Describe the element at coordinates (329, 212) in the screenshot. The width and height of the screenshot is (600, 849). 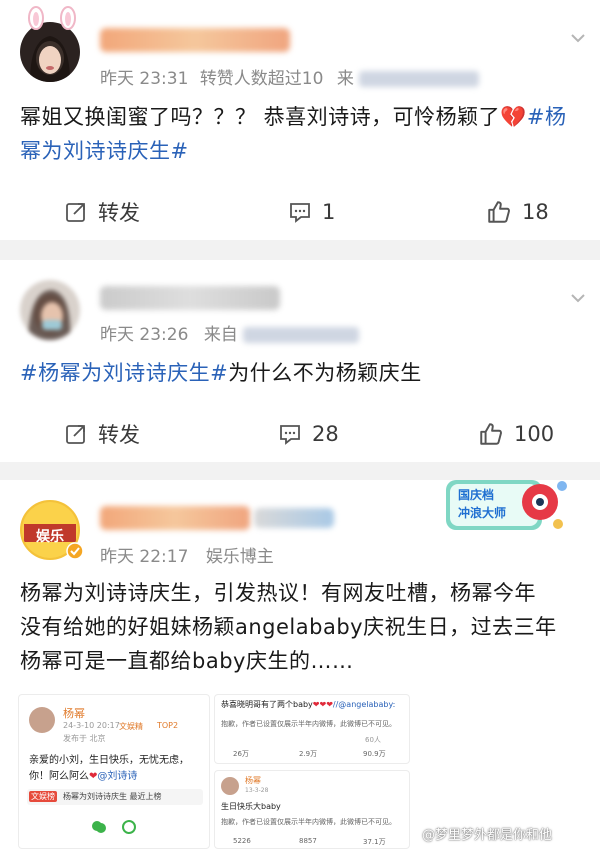
I see `comment-count: 1` at that location.